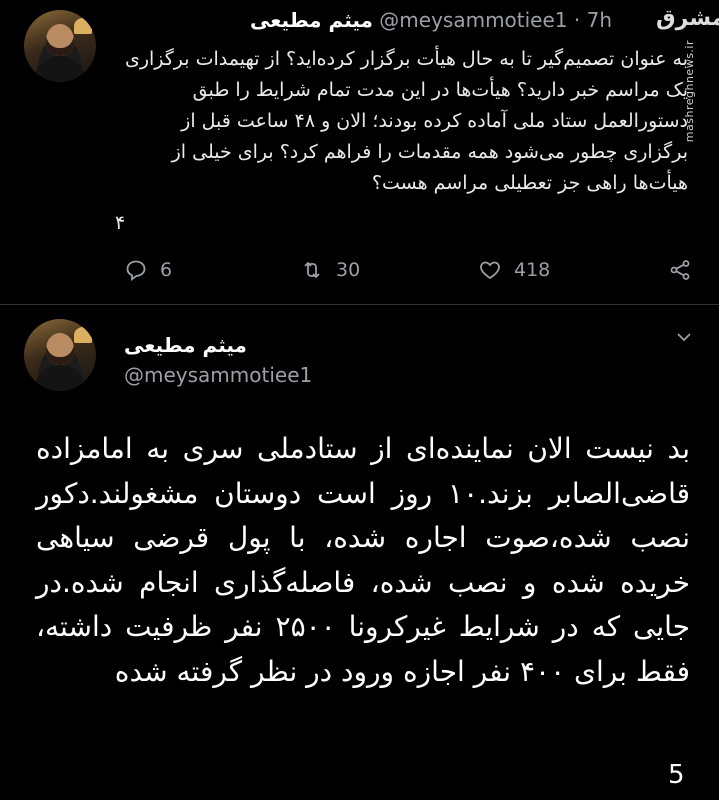 This screenshot has height=800, width=719. Describe the element at coordinates (312, 270) in the screenshot. I see `retweet-icon` at that location.